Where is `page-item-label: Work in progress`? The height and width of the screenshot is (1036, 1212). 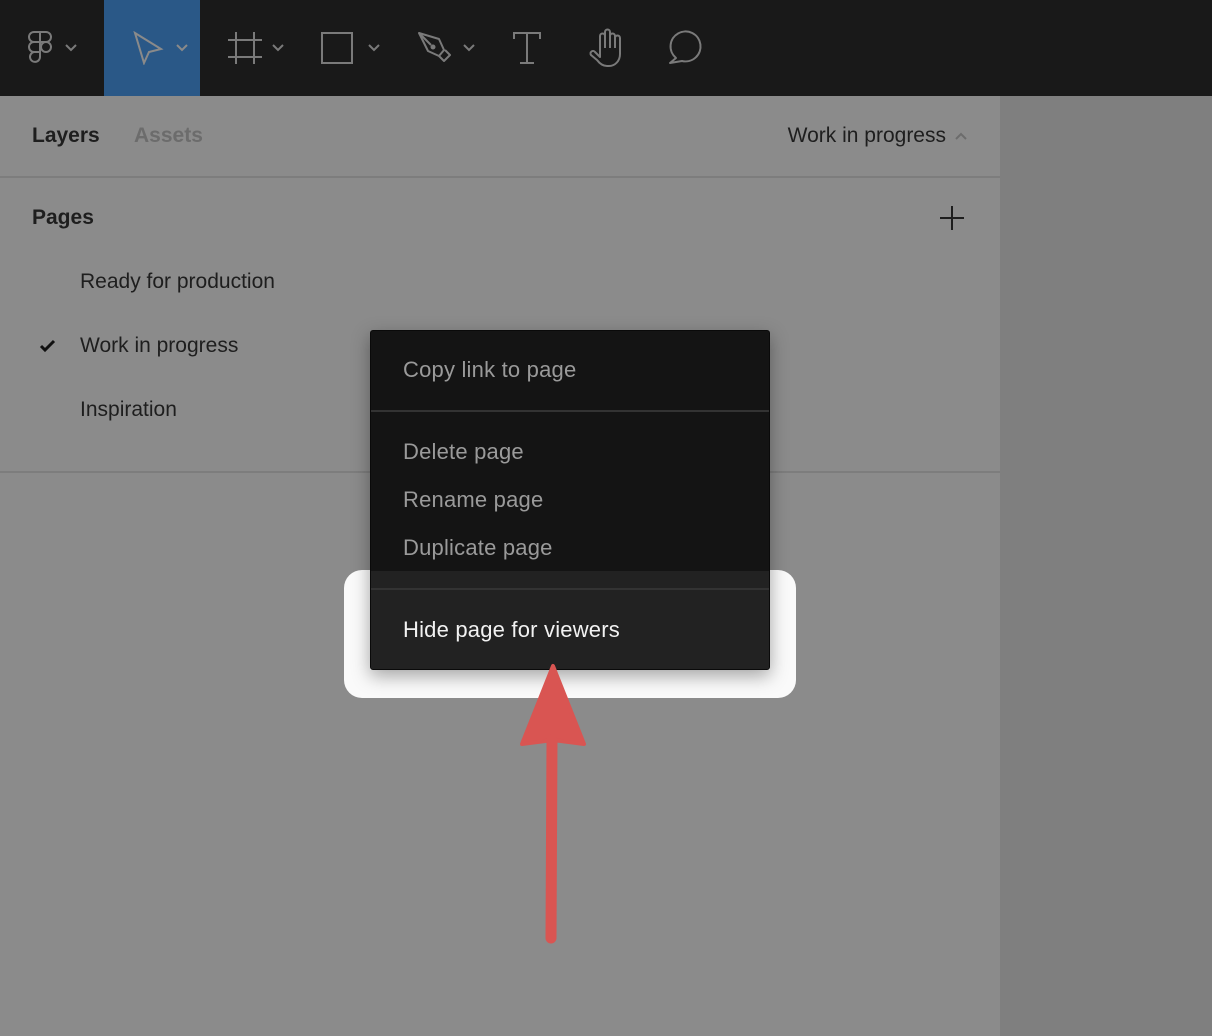
page-item-label: Work in progress is located at coordinates (159, 345).